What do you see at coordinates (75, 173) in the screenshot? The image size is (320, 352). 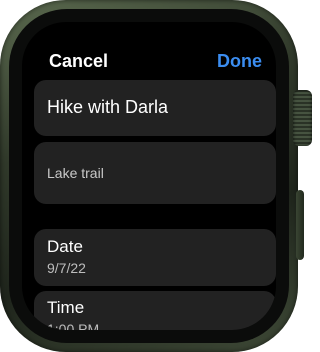 I see `event-location-text: Lake trail` at bounding box center [75, 173].